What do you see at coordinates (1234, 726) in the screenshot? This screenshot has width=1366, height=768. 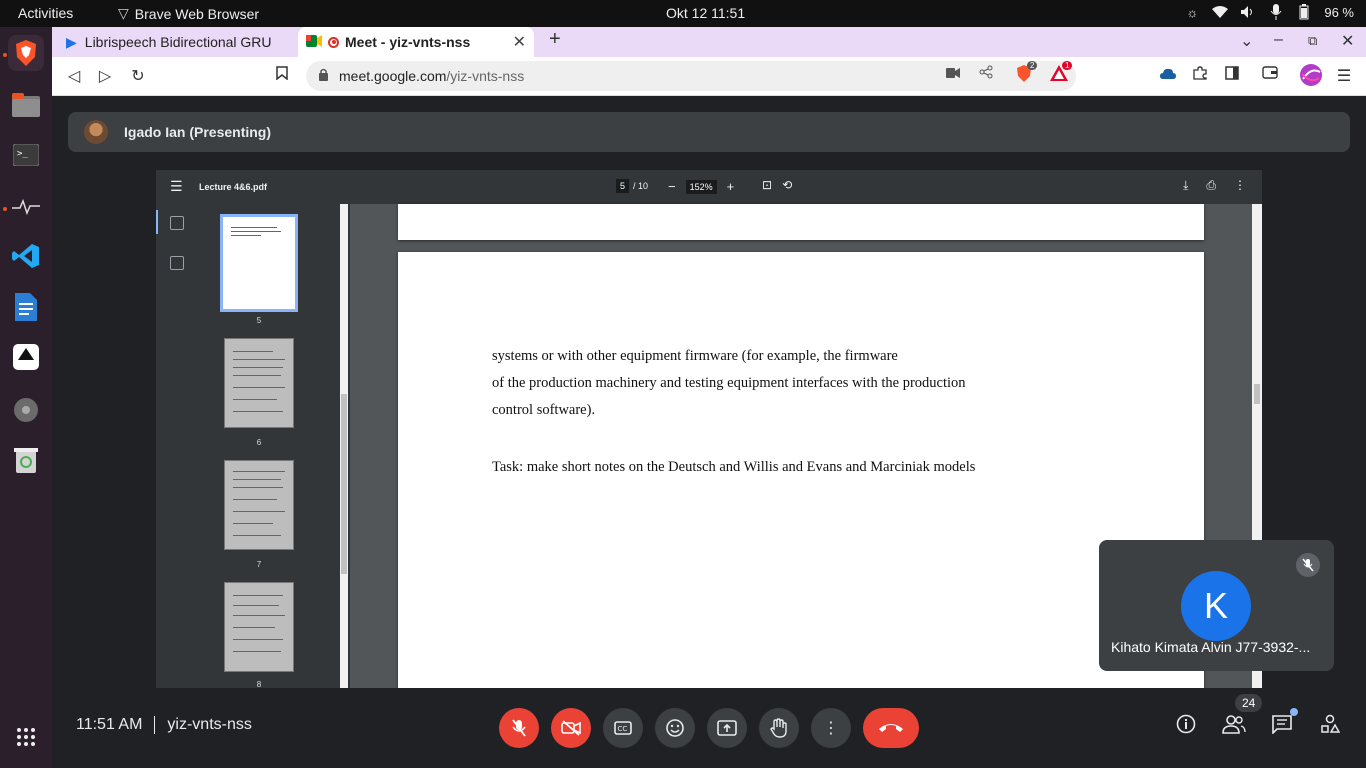 I see `people-icon` at bounding box center [1234, 726].